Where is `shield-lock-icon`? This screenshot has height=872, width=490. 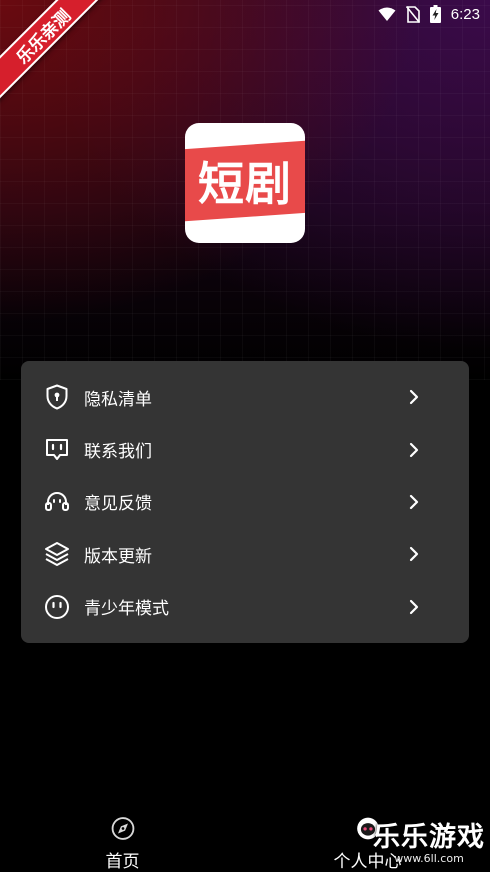 shield-lock-icon is located at coordinates (57, 397).